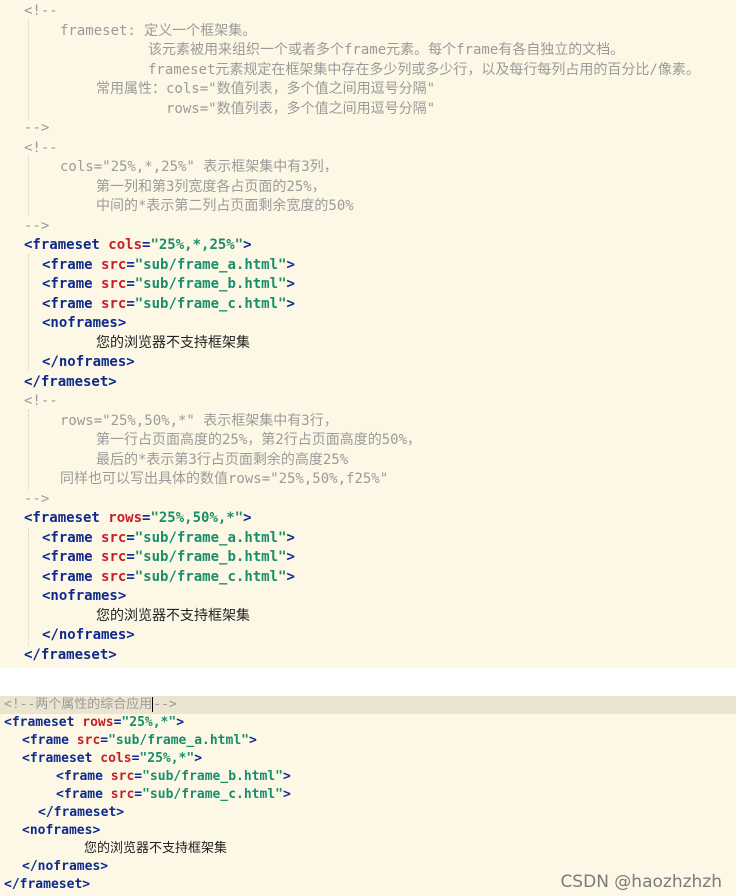 The width and height of the screenshot is (736, 896). I want to click on code-token: rows="25%,50%,*" 表示框架集中有3行，, so click(199, 420).